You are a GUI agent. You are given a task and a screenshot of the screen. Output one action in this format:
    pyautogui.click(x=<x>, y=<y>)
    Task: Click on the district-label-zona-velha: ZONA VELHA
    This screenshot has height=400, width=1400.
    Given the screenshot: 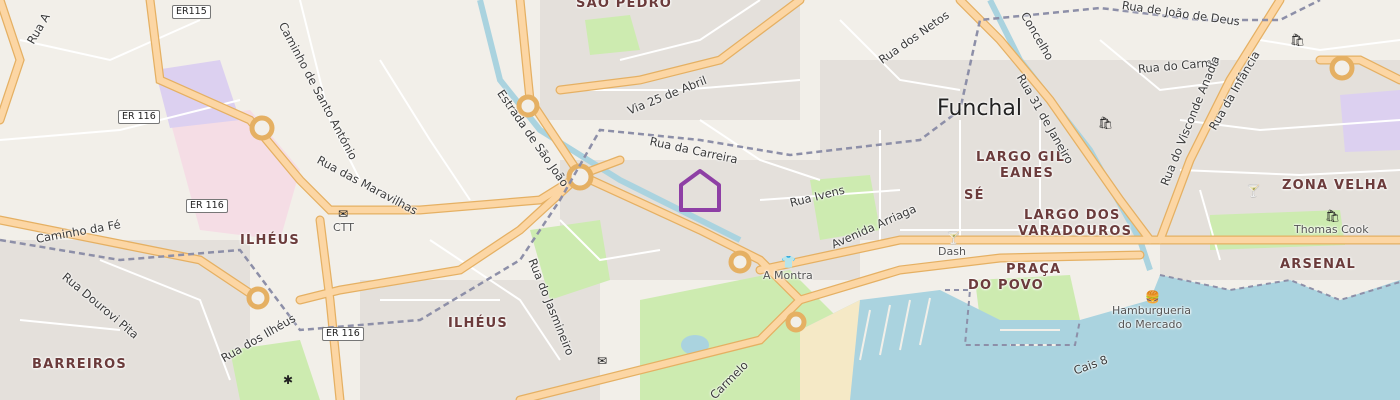 What is the action you would take?
    pyautogui.click(x=1335, y=185)
    